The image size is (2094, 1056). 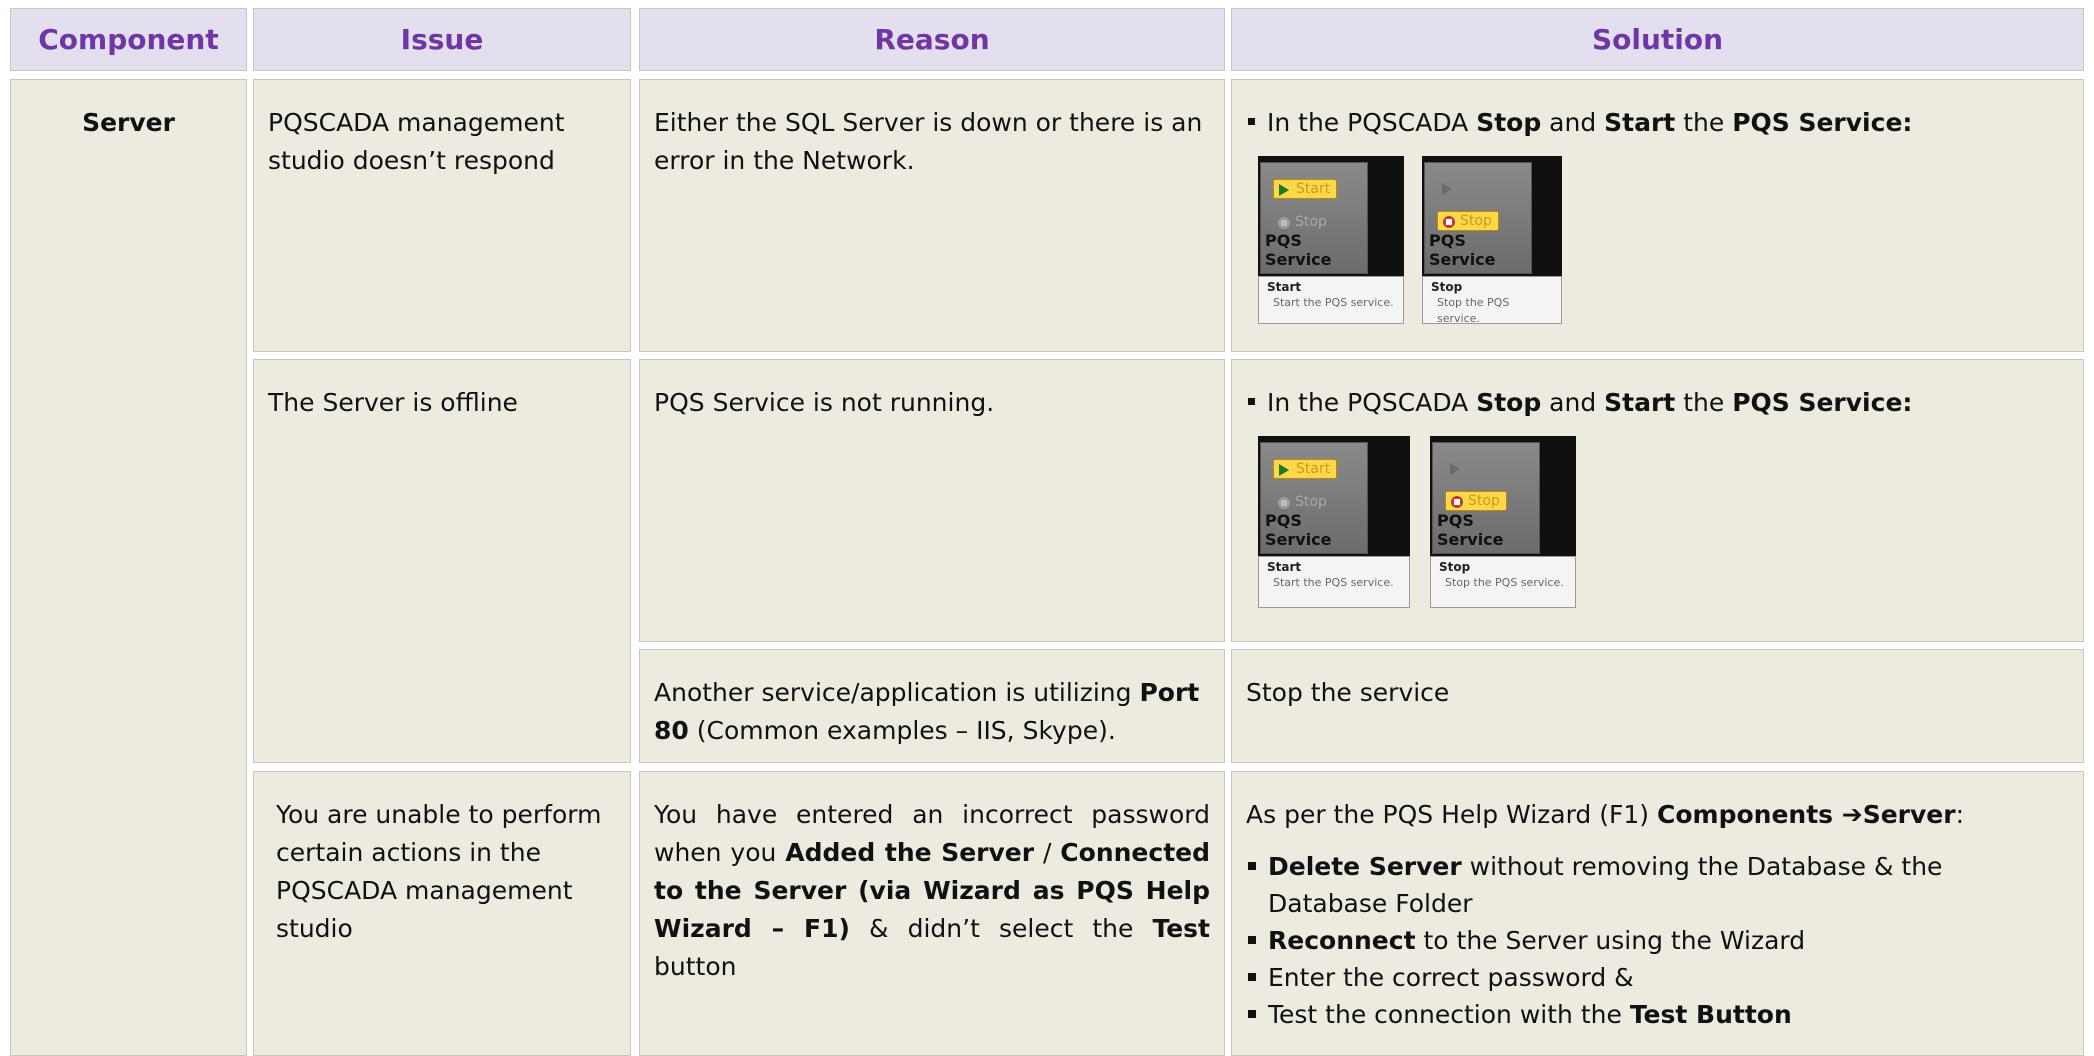 I want to click on header-solution-label: Solution, so click(x=1657, y=39).